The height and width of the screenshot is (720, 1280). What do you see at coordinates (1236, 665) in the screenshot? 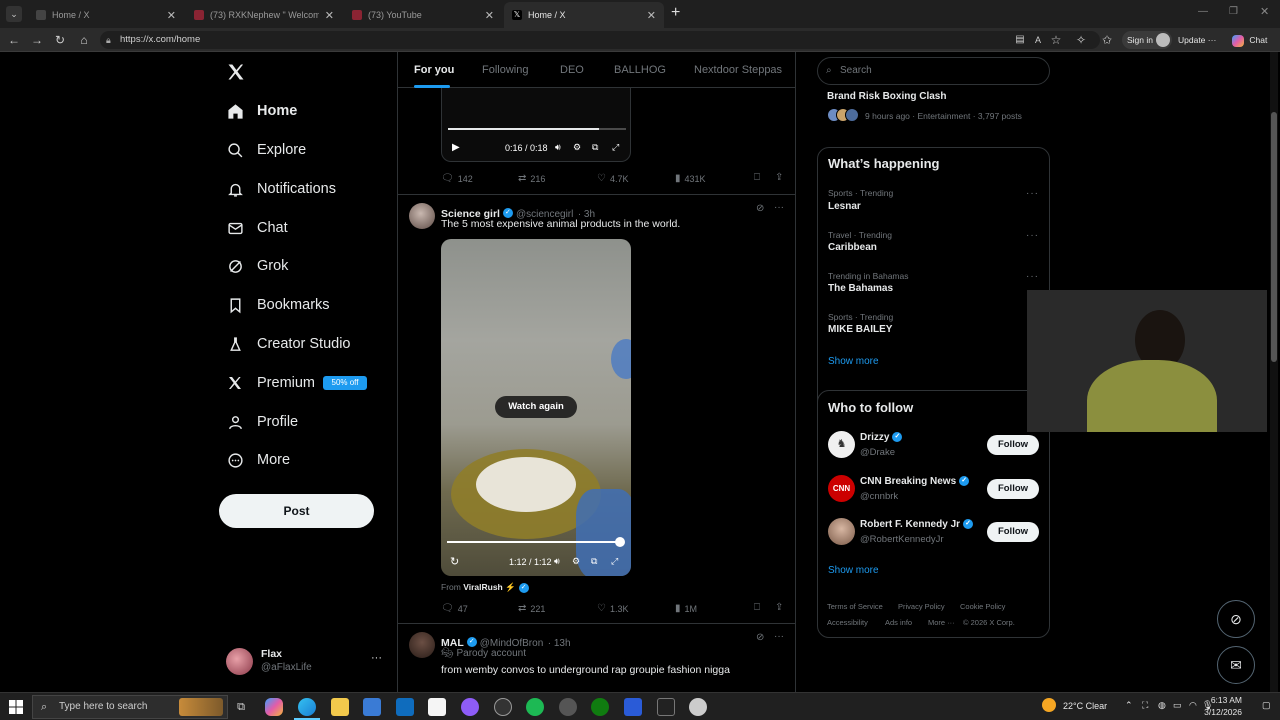
I see `messages-floating-button: ✉` at bounding box center [1236, 665].